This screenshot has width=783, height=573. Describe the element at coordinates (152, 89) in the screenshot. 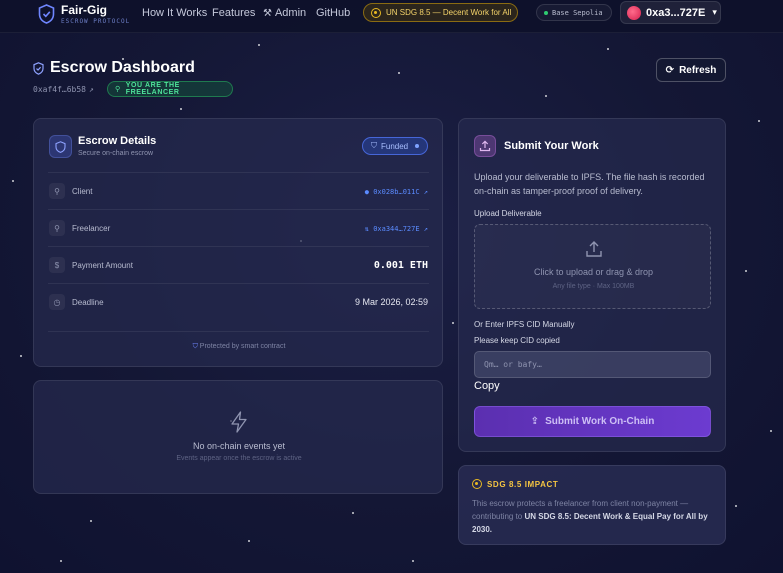

I see `role-badge-label: YOU ARE THE FREELANCER` at that location.